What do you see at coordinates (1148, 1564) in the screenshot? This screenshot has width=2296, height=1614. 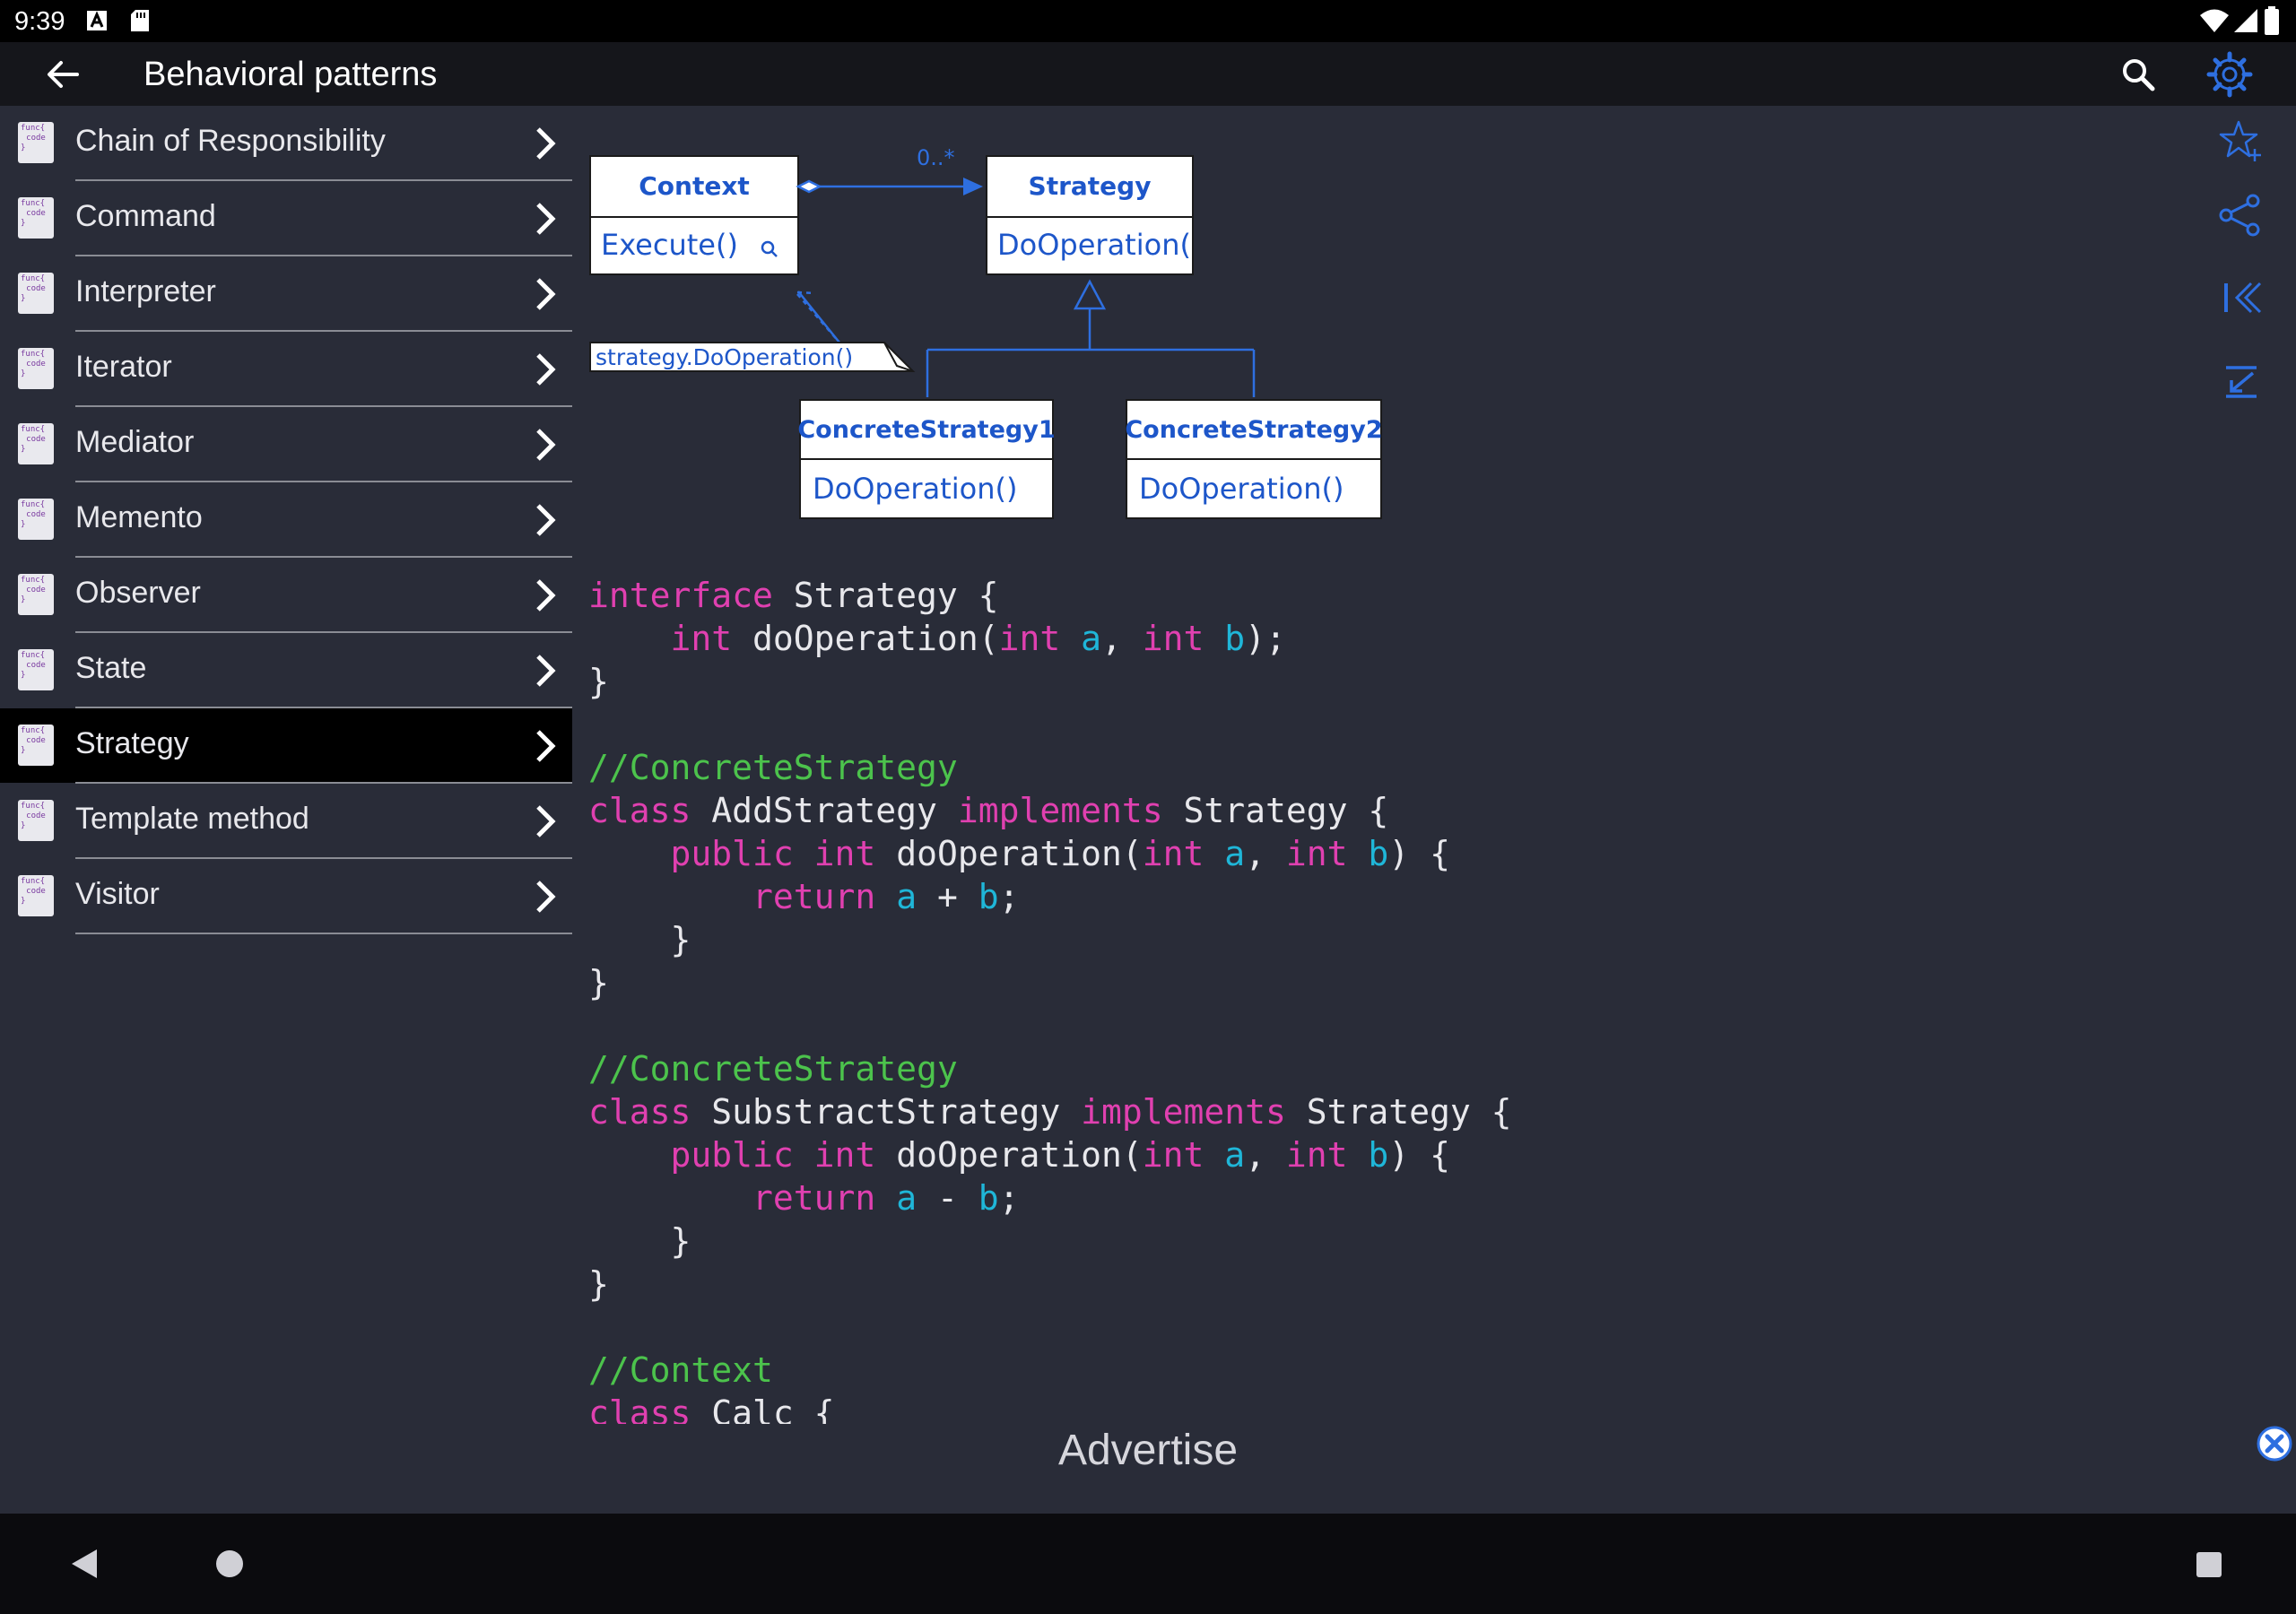 I see `system-nav-bar` at bounding box center [1148, 1564].